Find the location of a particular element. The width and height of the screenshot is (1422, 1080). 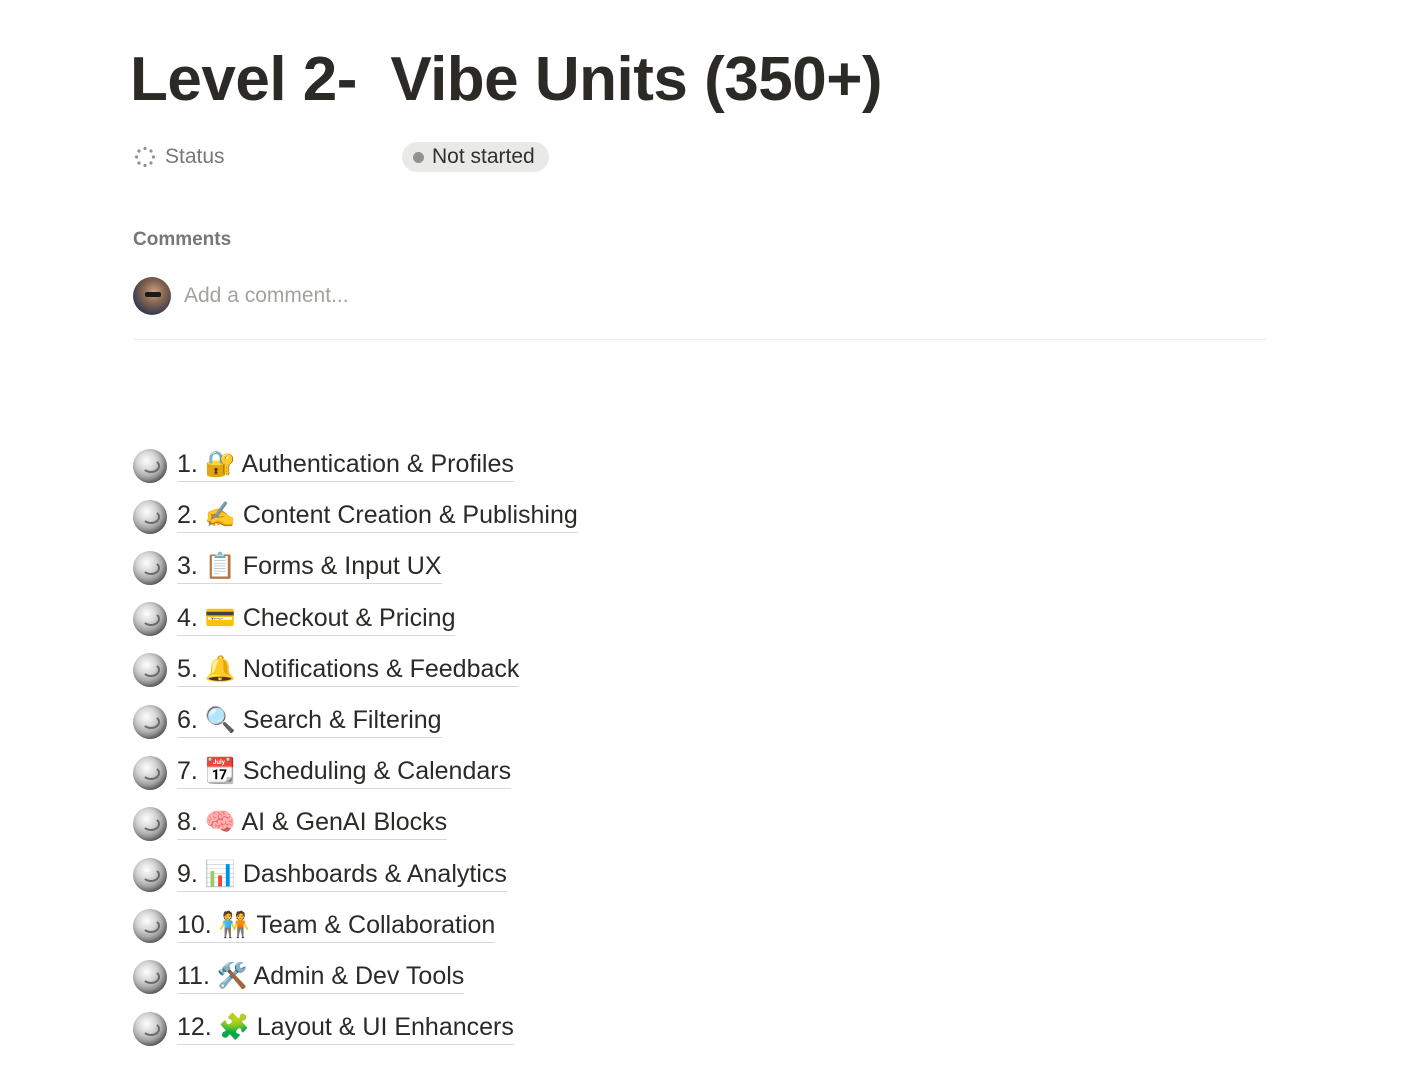

subpage-link: 8. 🧠 AI & GenAI Blocks is located at coordinates (355, 823).